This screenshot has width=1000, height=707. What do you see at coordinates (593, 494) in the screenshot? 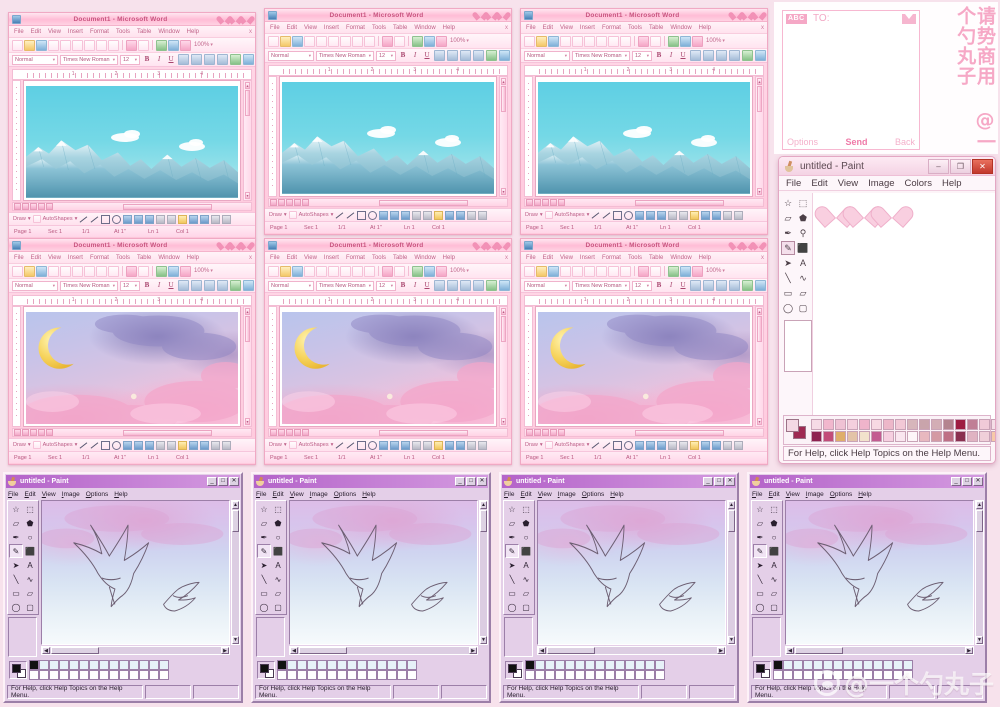
I see `paint98-menu-options: Options` at bounding box center [593, 494].